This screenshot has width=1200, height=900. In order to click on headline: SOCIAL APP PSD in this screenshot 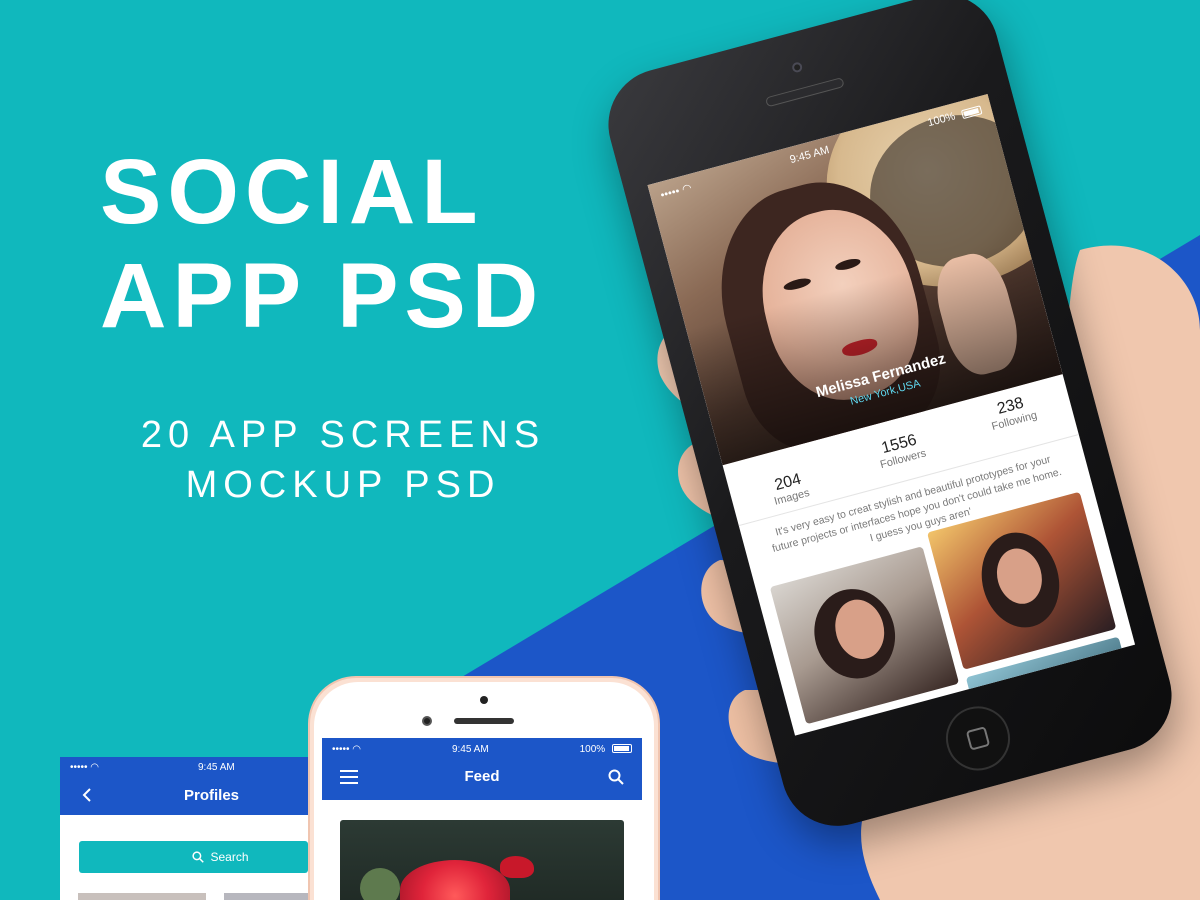, I will do `click(335, 244)`.